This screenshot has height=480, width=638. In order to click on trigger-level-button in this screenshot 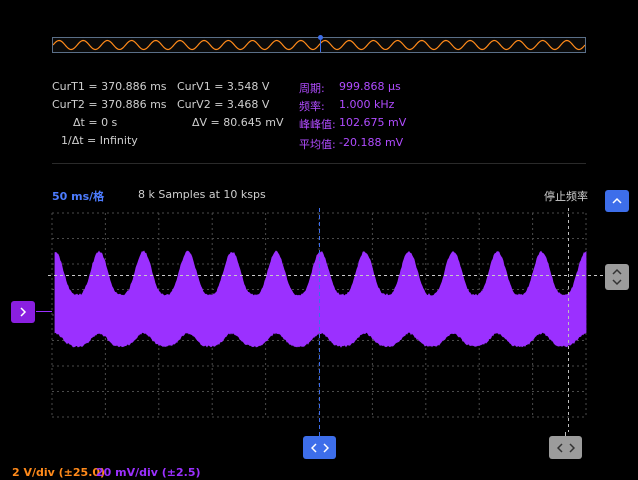, I will do `click(617, 277)`.